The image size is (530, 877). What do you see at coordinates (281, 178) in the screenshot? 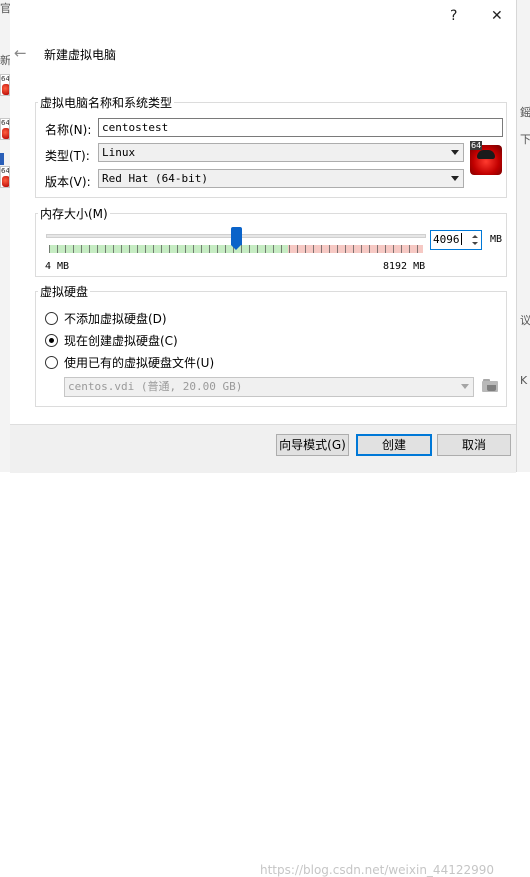
I see `version-select: Red Hat (64-bit)` at bounding box center [281, 178].